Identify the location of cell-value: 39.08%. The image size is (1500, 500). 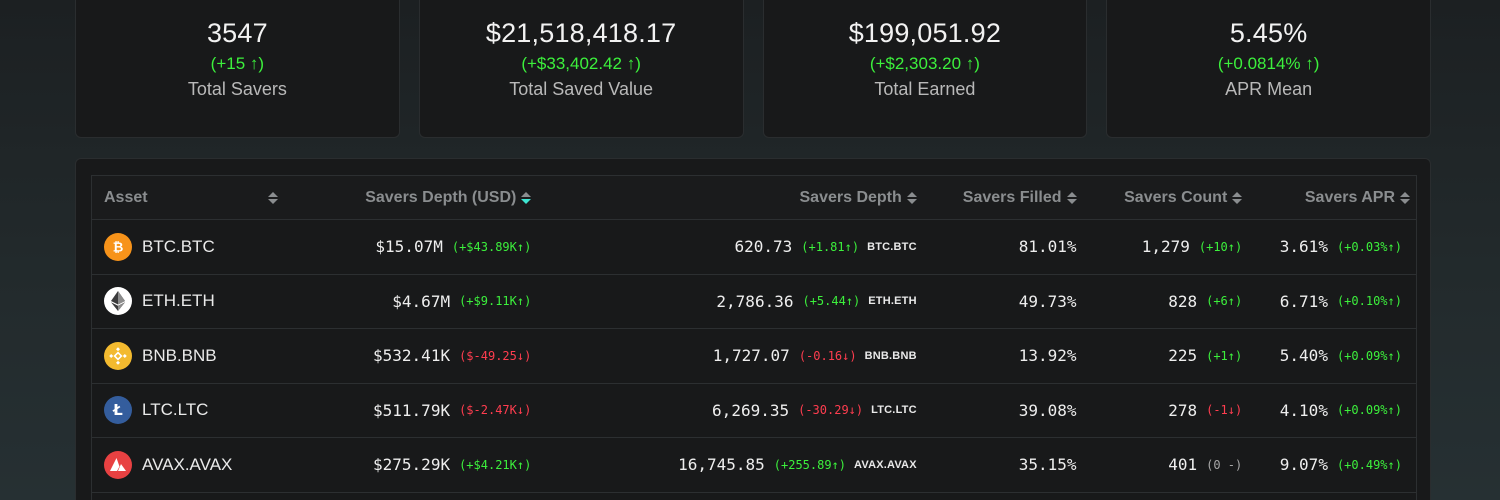
(1047, 410).